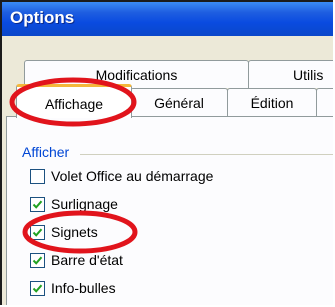 The height and width of the screenshot is (307, 335). Describe the element at coordinates (74, 232) in the screenshot. I see `option-label: Signets` at that location.